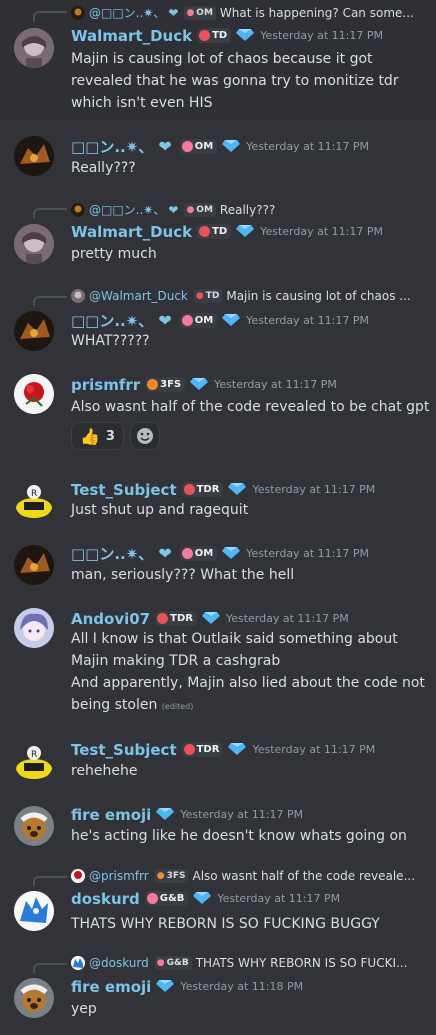  I want to click on message-body: THATS WHY REBORN IS SO FUCKING BUGGY, so click(225, 924).